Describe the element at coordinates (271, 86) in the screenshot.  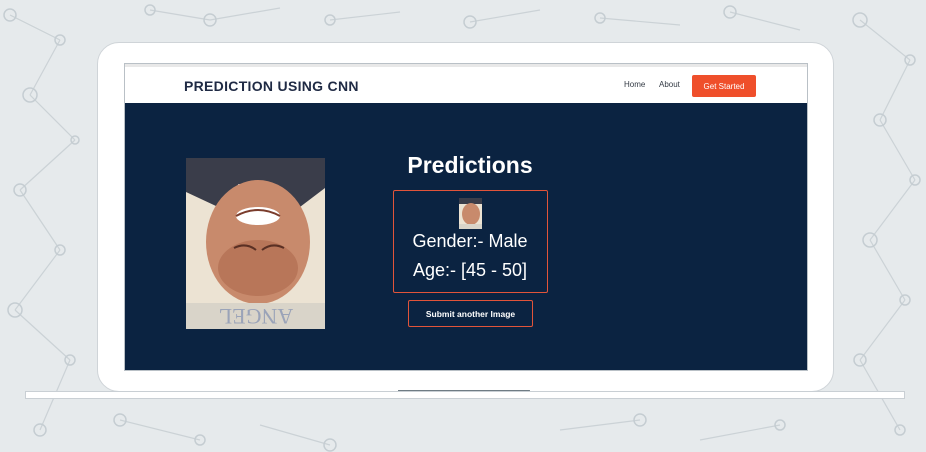
I see `brand-title: PREDICTION USING CNN` at that location.